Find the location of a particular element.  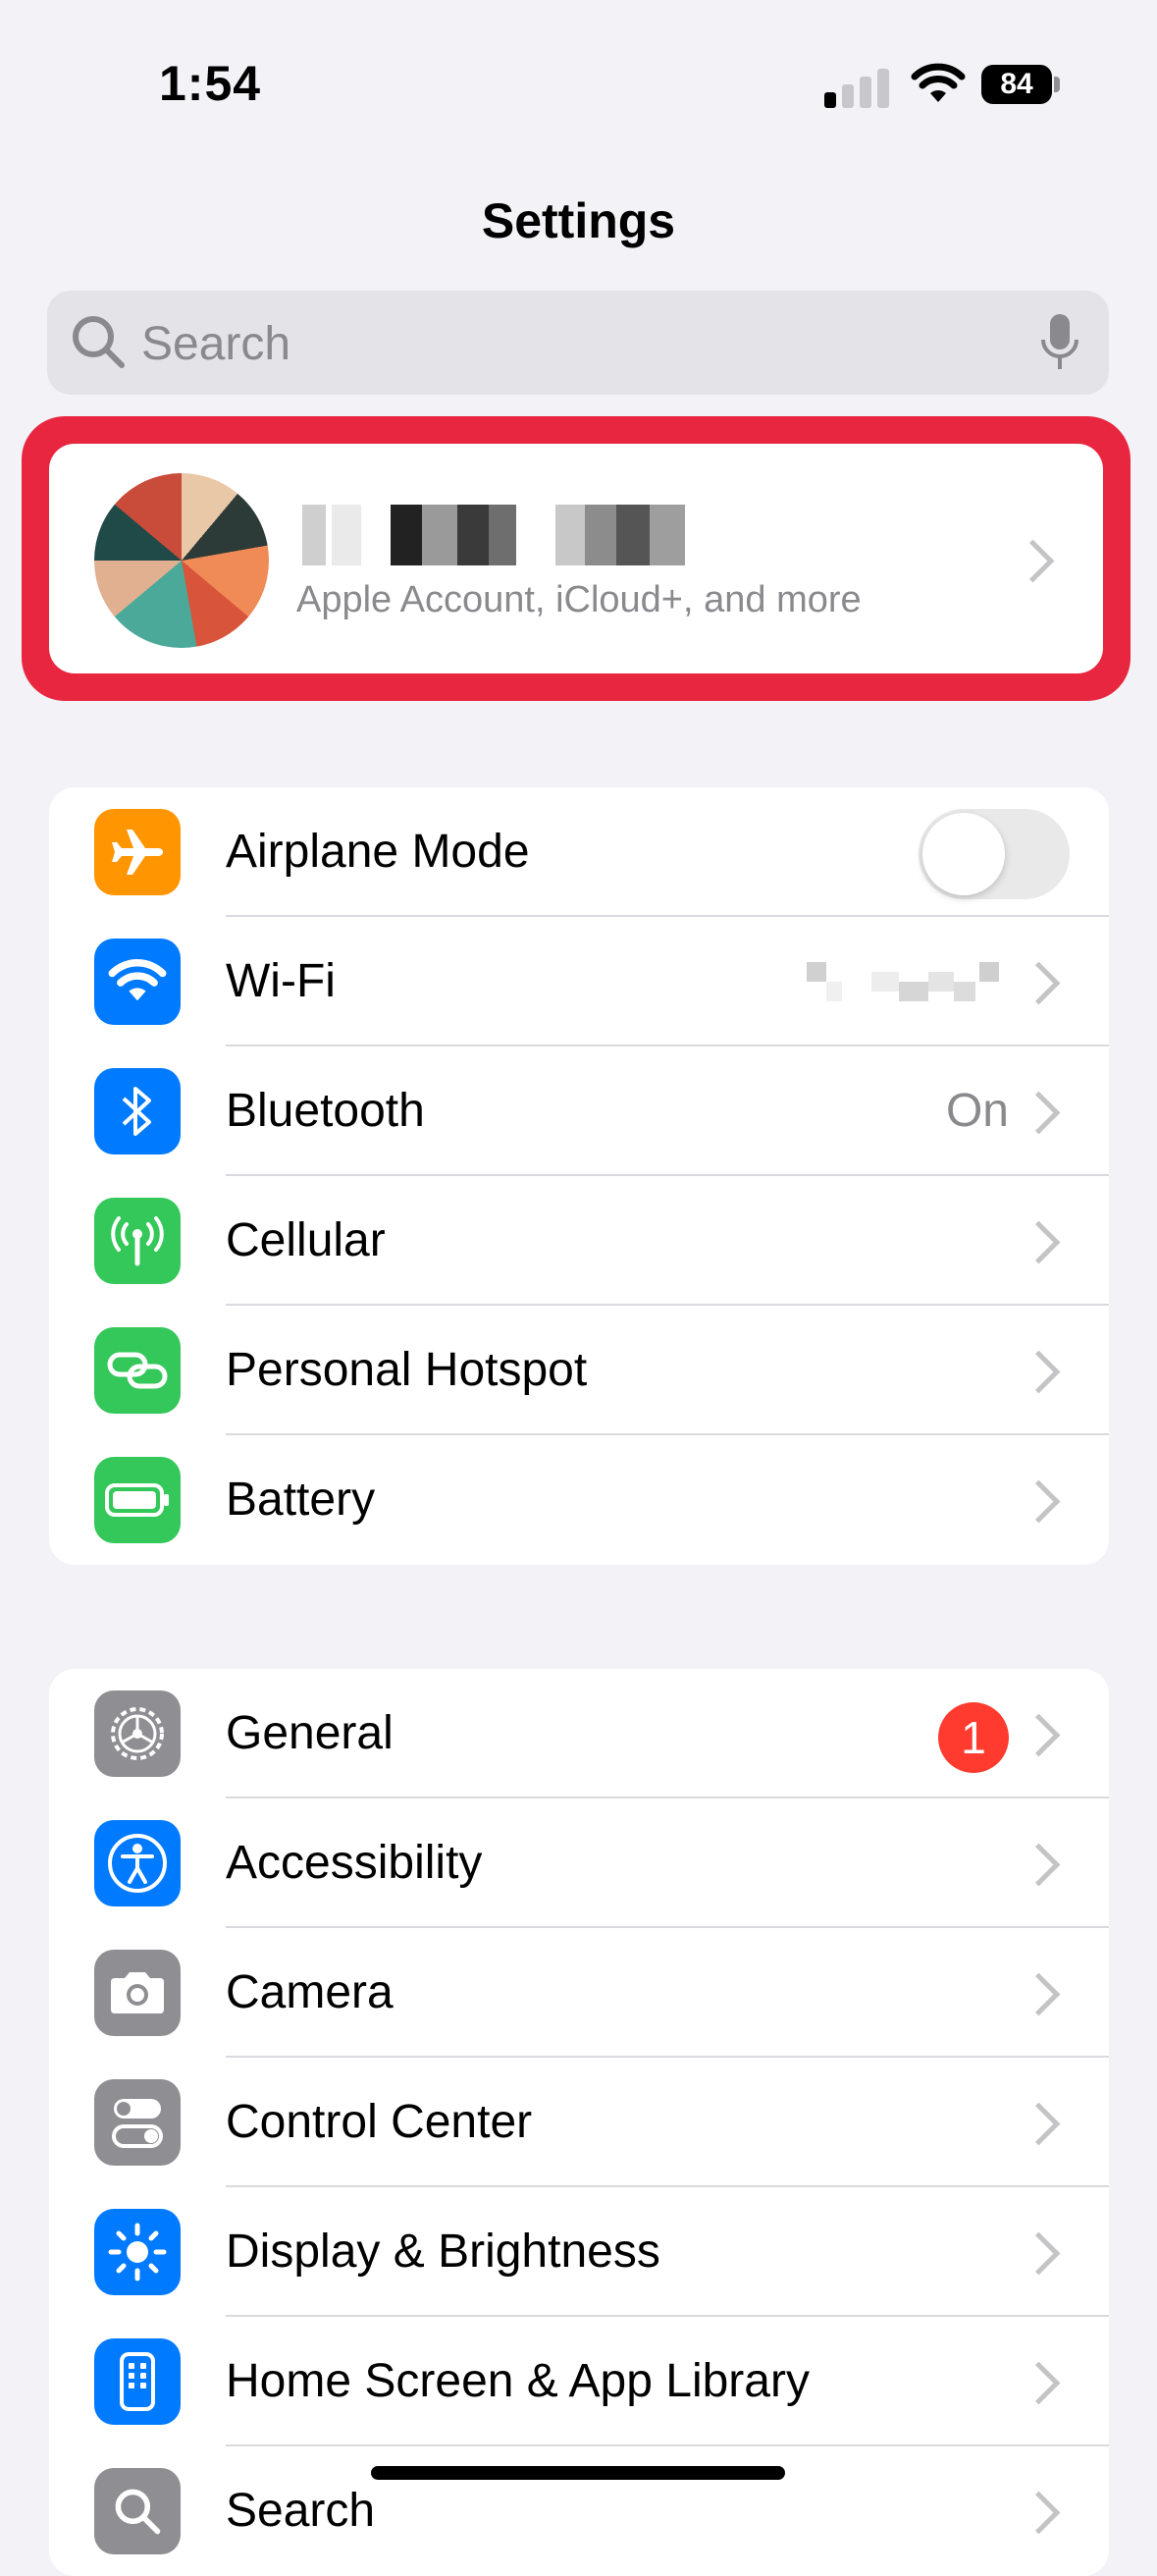

row-label: Display & Brightness is located at coordinates (443, 2252).